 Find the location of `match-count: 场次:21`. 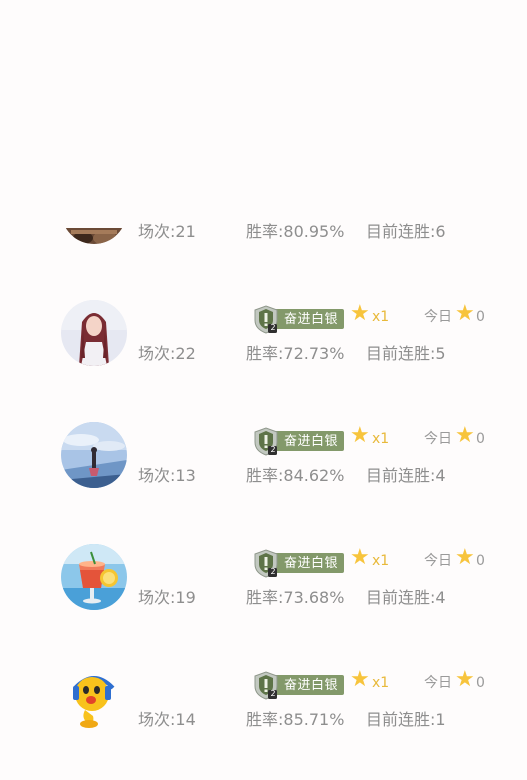

match-count: 场次:21 is located at coordinates (167, 231).